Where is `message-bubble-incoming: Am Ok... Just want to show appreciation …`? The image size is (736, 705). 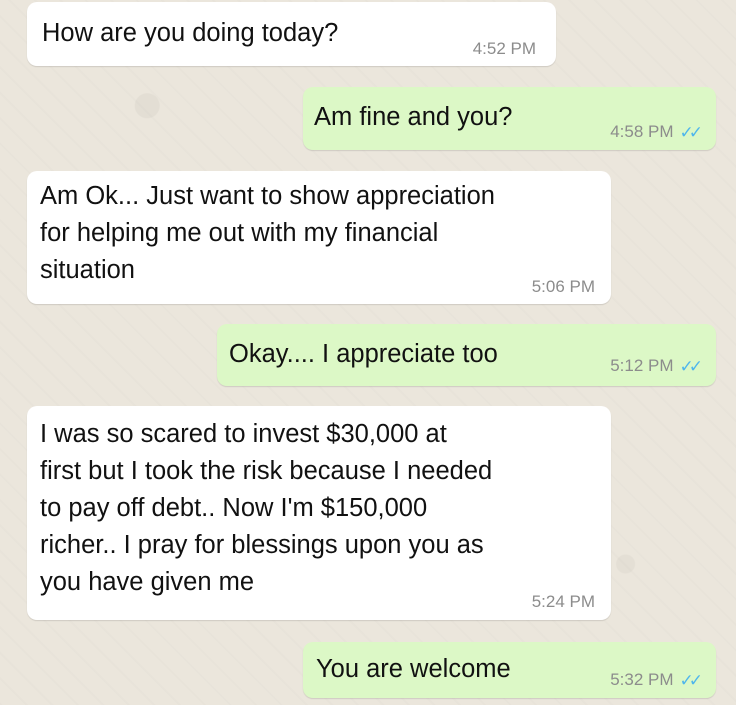 message-bubble-incoming: Am Ok... Just want to show appreciation … is located at coordinates (319, 237).